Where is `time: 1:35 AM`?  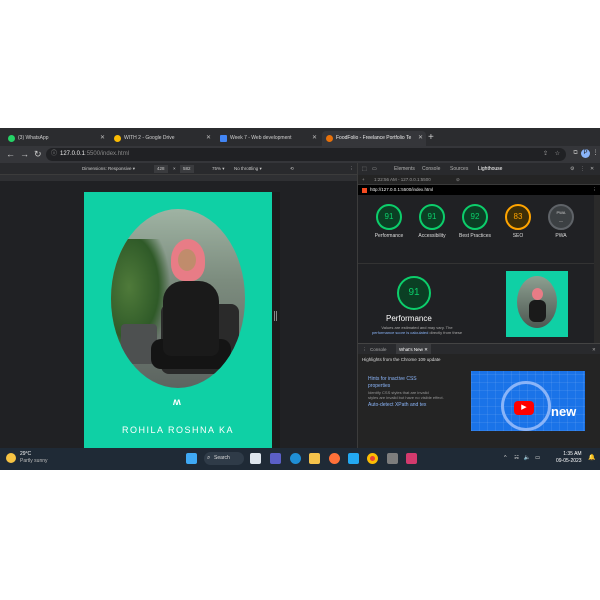 time: 1:35 AM is located at coordinates (572, 454).